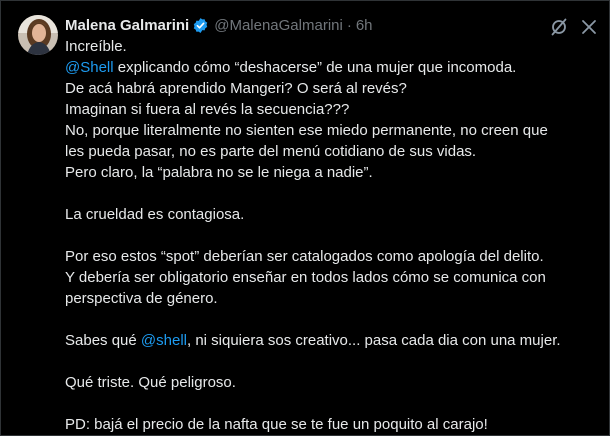 The image size is (610, 436). I want to click on user-handle: @MalenaGalmarini, so click(278, 25).